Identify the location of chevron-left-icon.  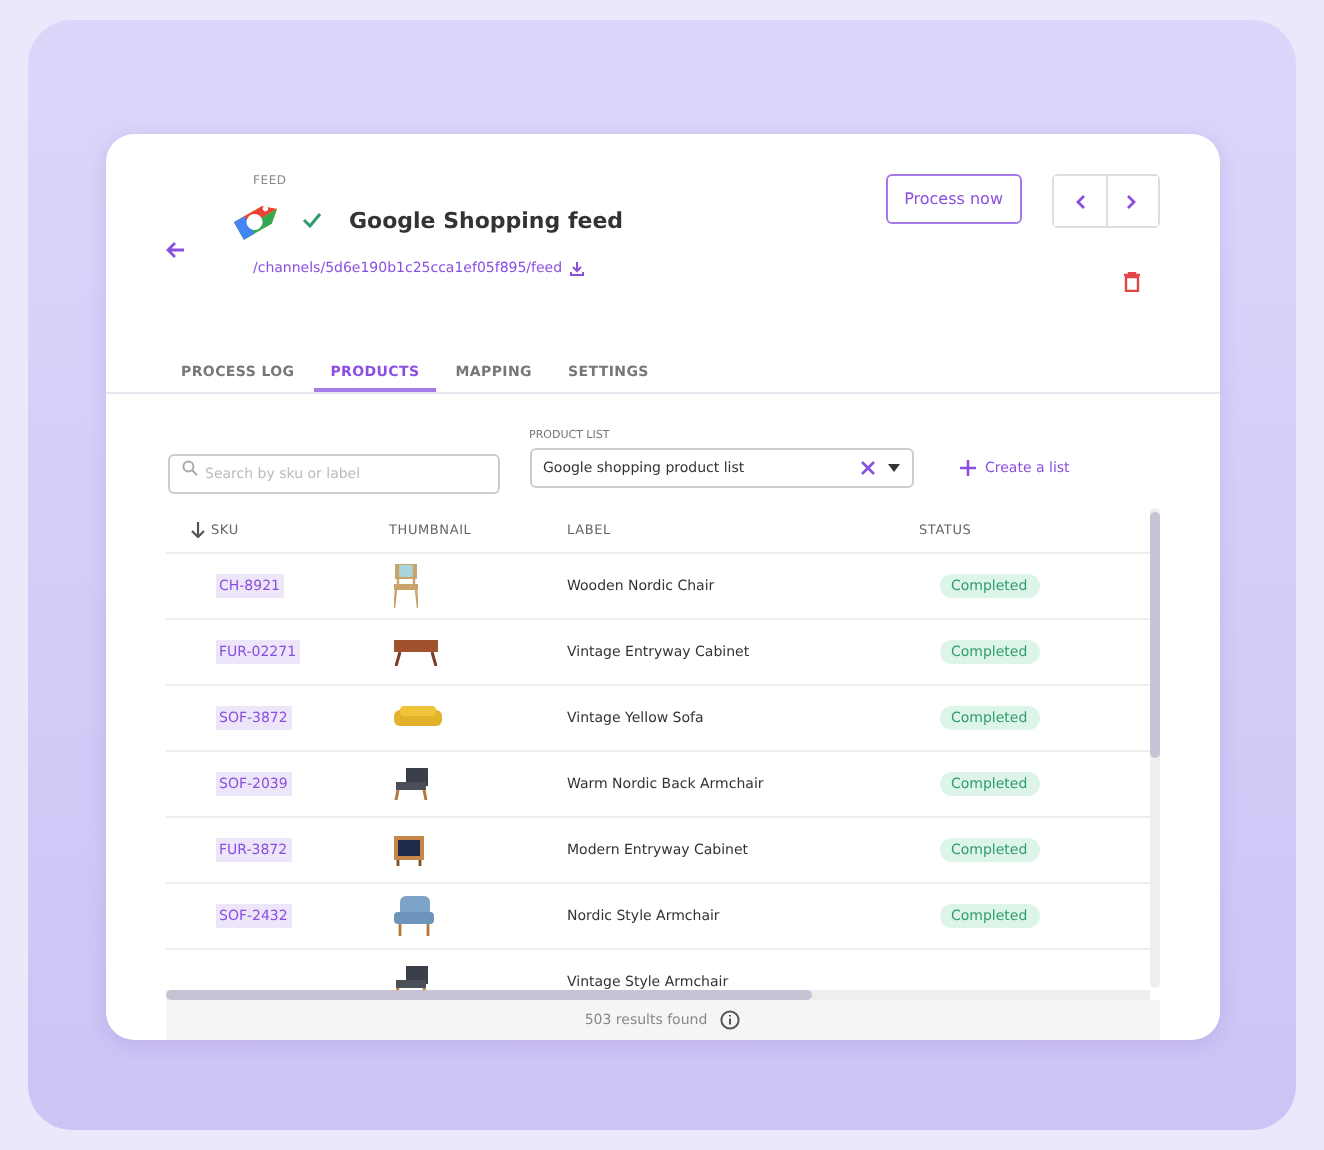
(1079, 201).